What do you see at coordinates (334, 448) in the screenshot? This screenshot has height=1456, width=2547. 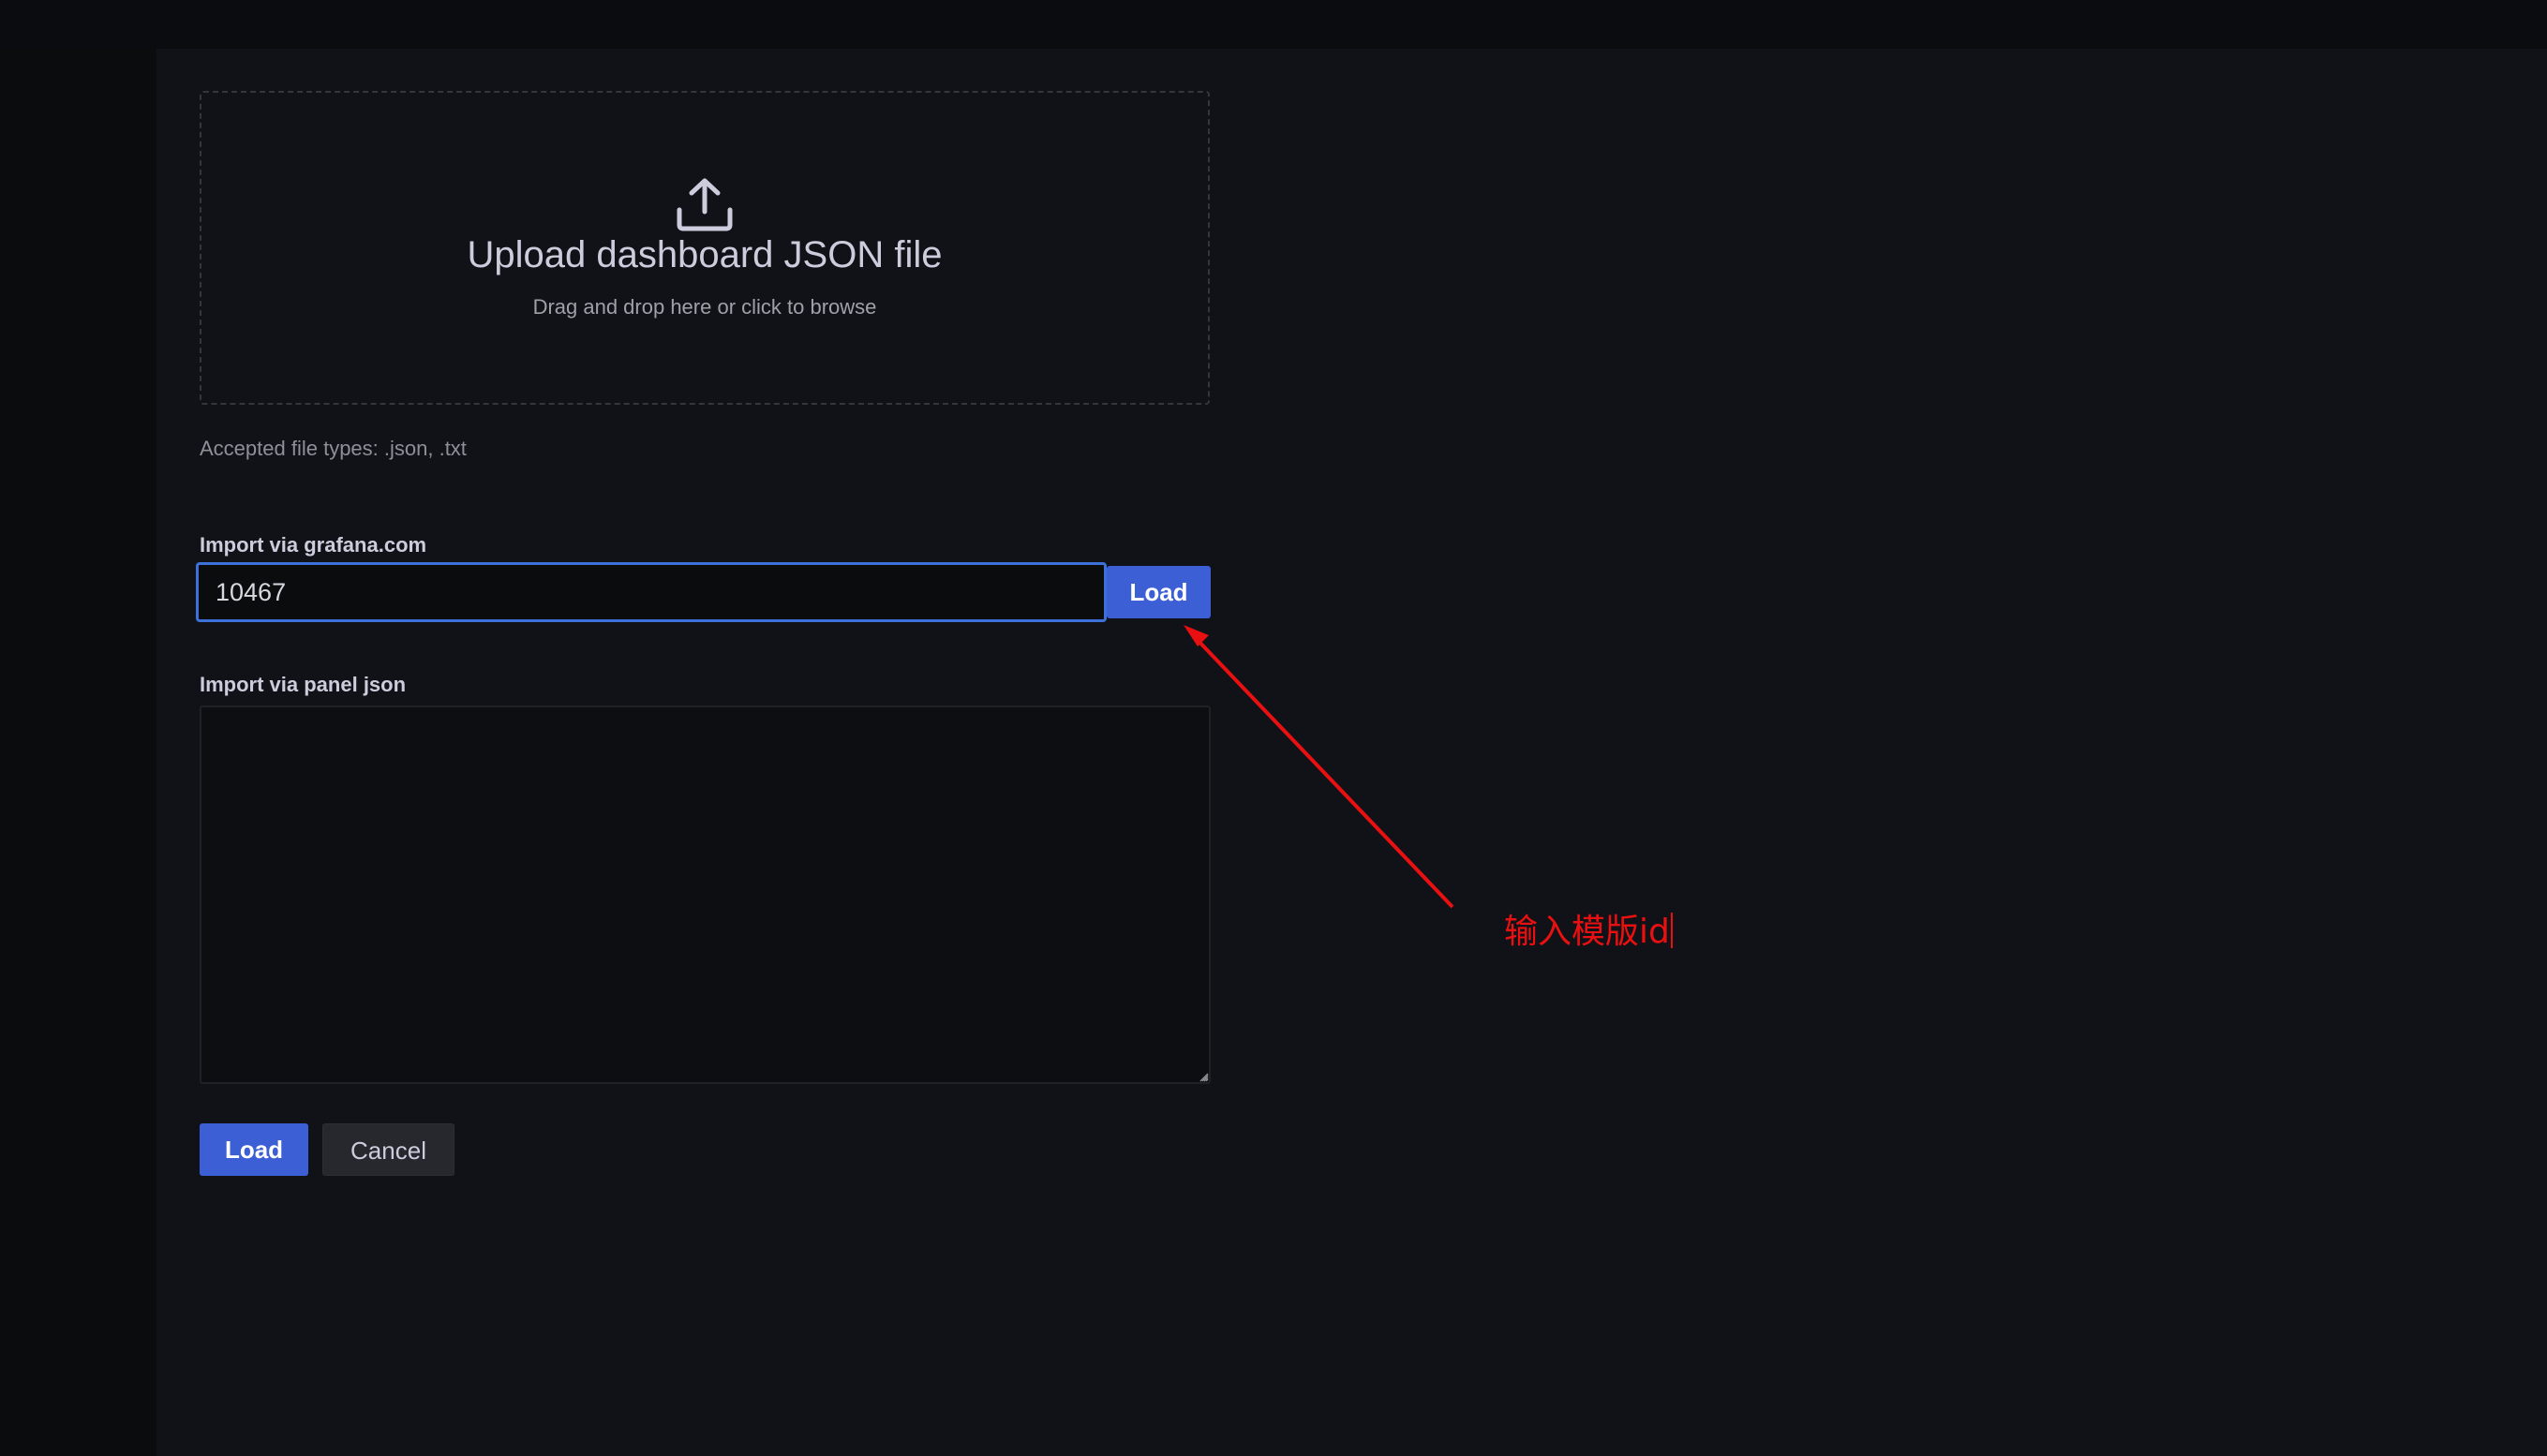 I see `accepted-file-types: Accepted file types: .json, .txt` at bounding box center [334, 448].